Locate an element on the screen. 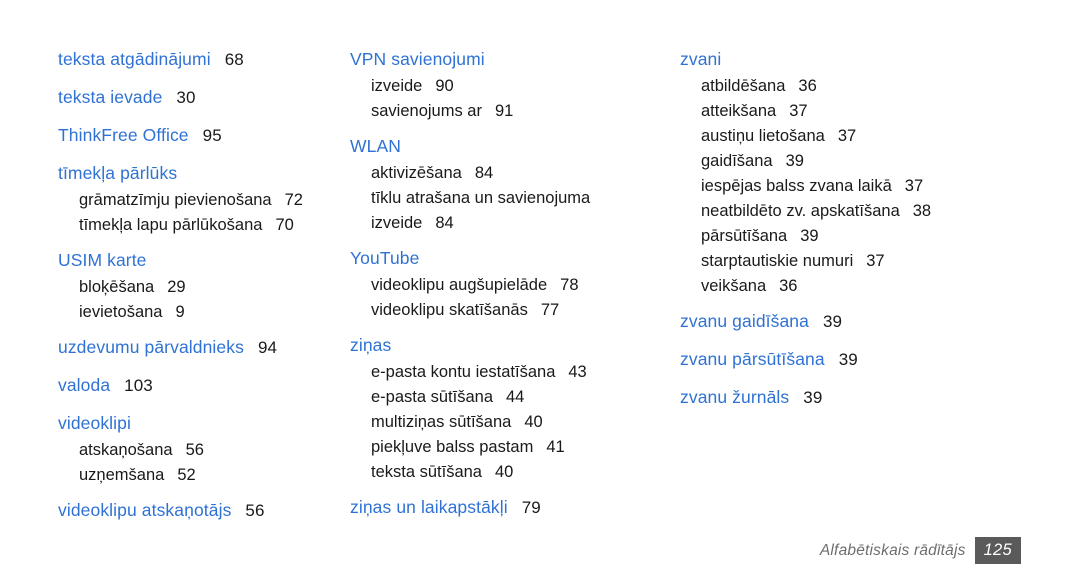 The width and height of the screenshot is (1080, 586). index-entry-heading: YouTube is located at coordinates (510, 258).